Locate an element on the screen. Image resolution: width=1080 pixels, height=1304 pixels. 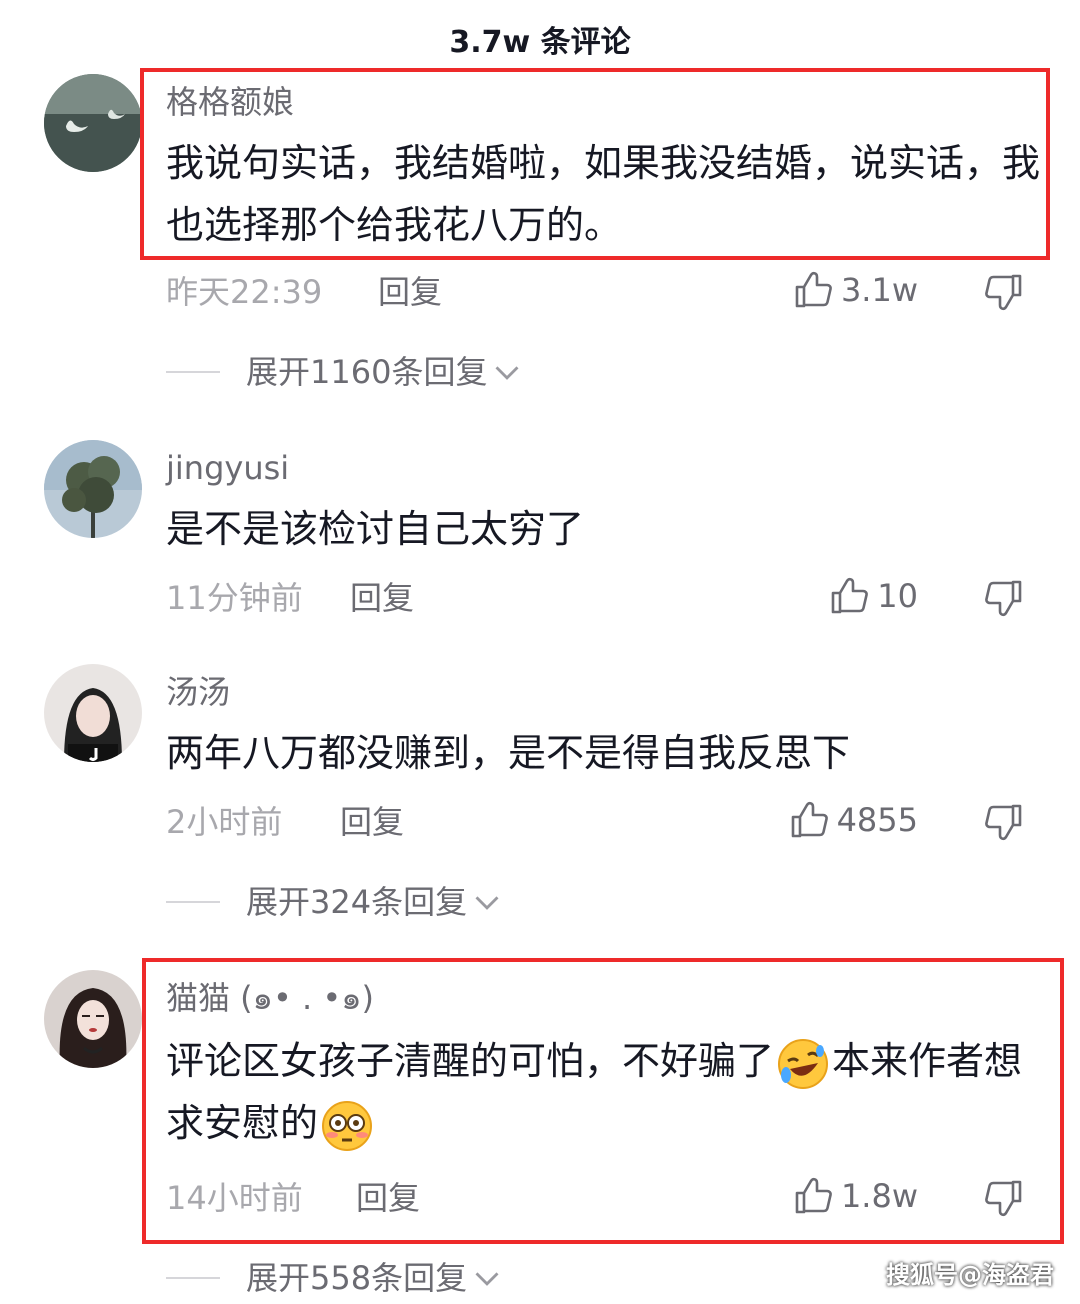
expand-replies-label: 展开324条回复 is located at coordinates (357, 902).